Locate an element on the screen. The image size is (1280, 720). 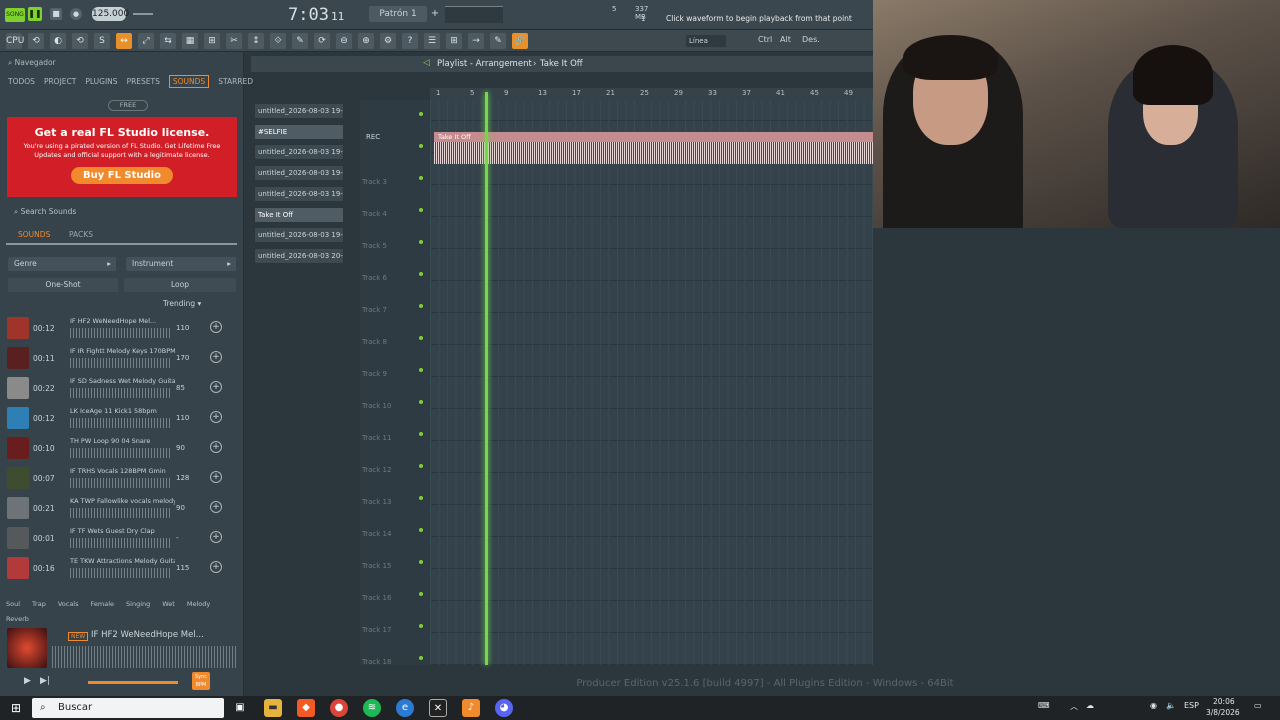
sound-row: 00:01 IF TF Wets Guest Dry Clap - + is located at coordinates (122, 539).